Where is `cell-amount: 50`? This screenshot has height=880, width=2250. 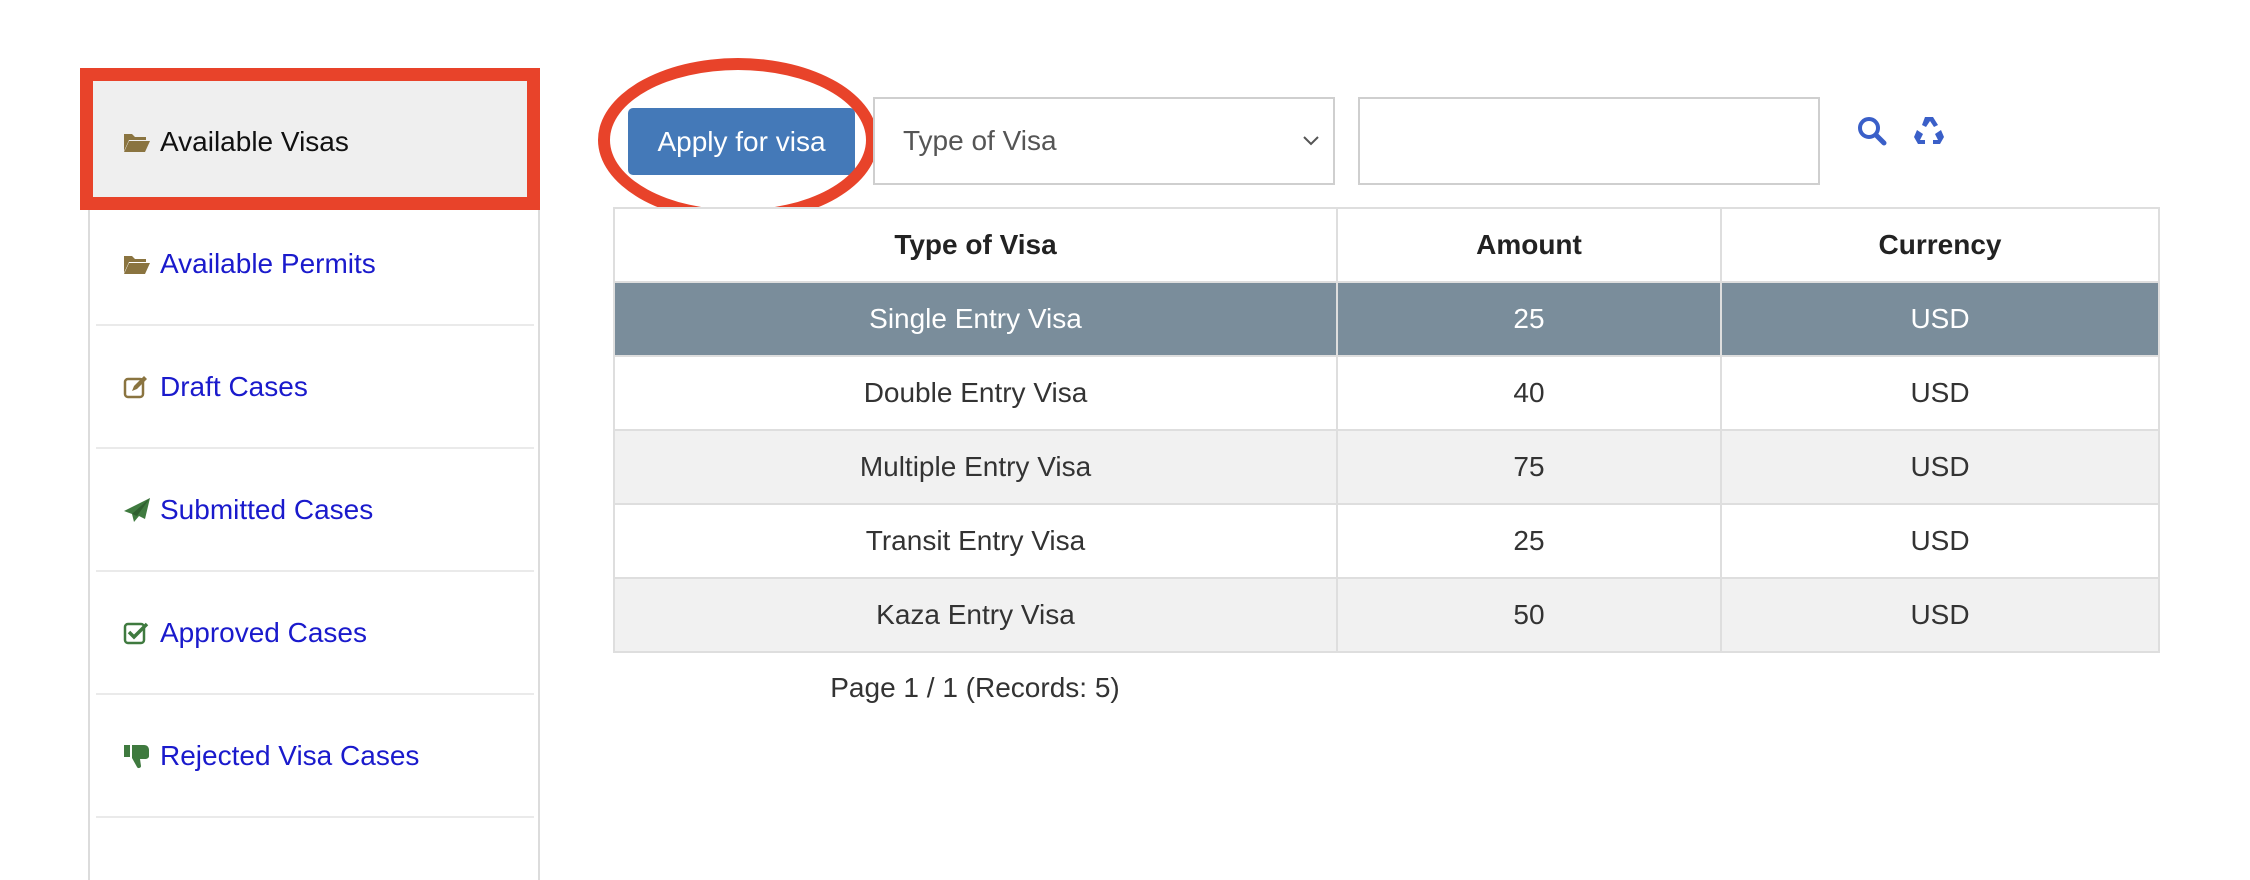 cell-amount: 50 is located at coordinates (1529, 615).